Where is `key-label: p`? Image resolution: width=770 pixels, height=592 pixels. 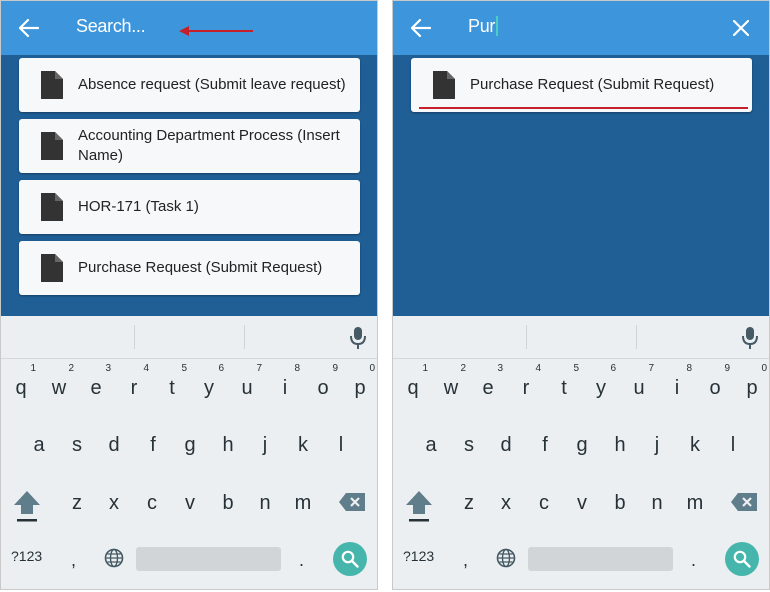
key-label: p is located at coordinates (360, 388).